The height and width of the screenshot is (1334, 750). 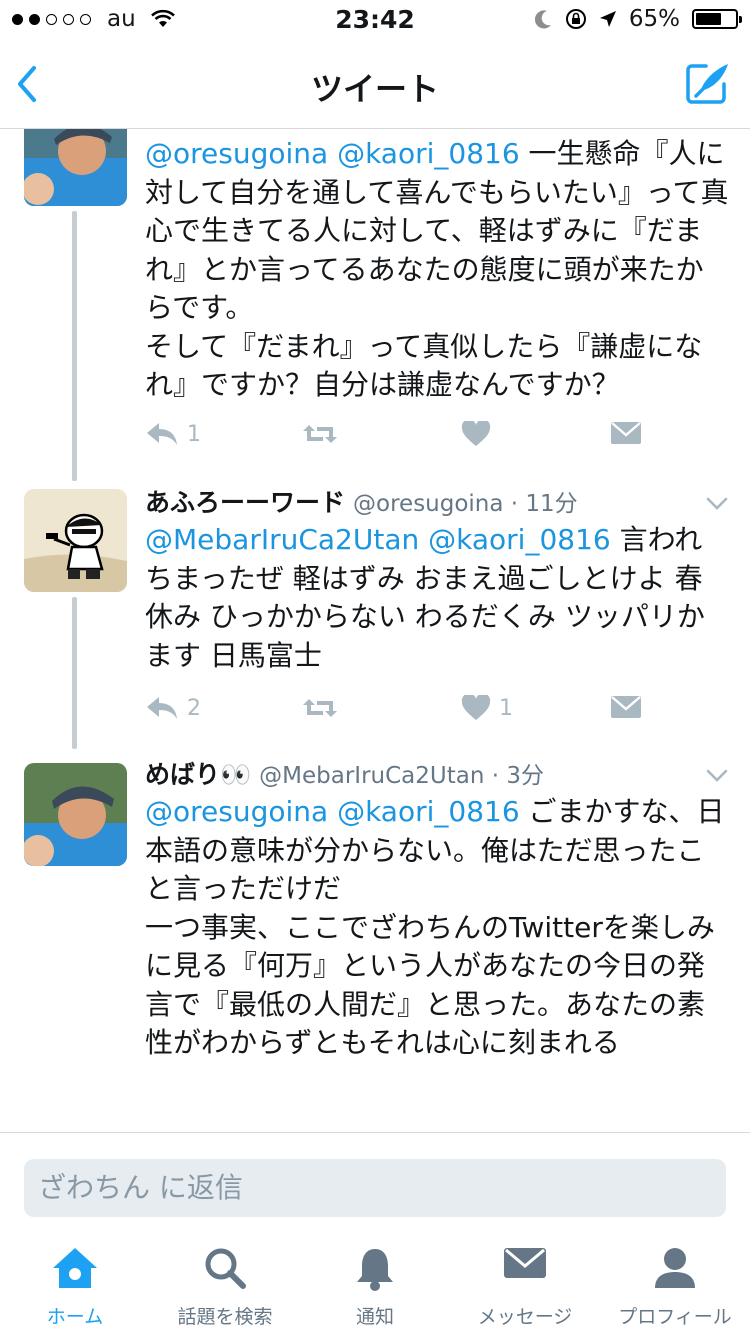 What do you see at coordinates (425, 441) in the screenshot?
I see `tweet-actions: 1` at bounding box center [425, 441].